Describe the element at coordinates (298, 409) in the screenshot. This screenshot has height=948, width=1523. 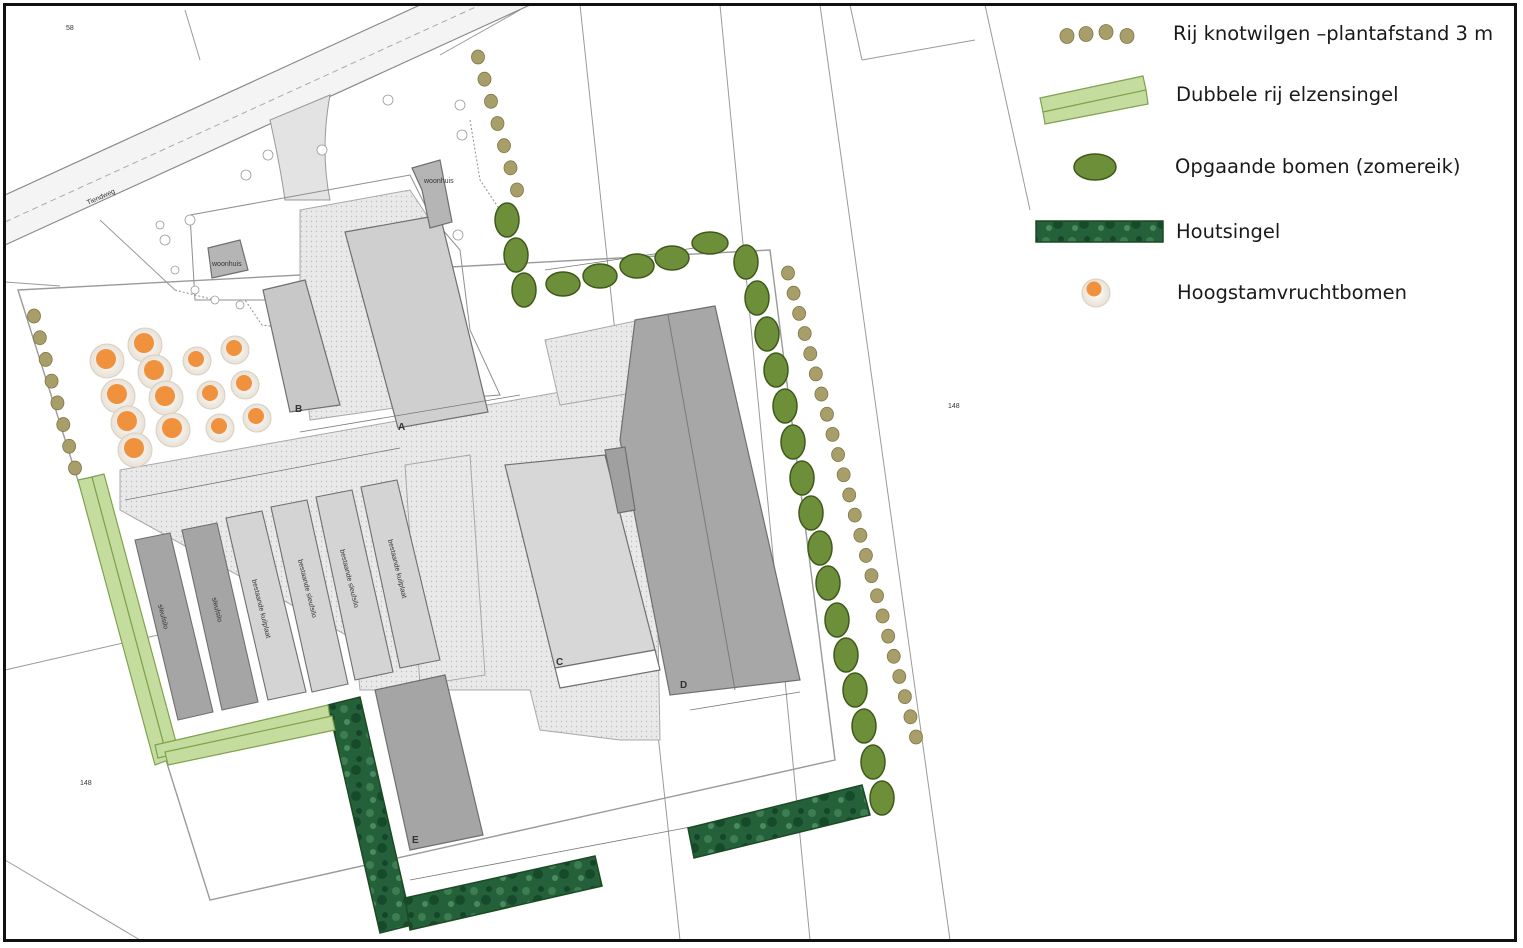
I see `label-b: B` at that location.